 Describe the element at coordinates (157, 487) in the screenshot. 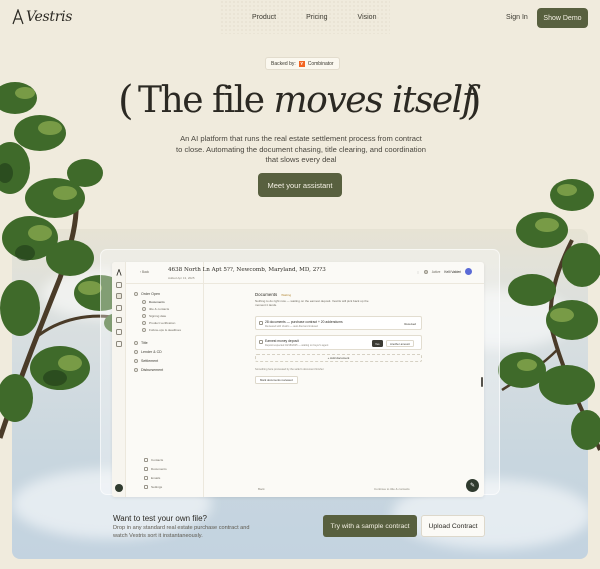

I see `sidebar-footer-label: Settings` at that location.